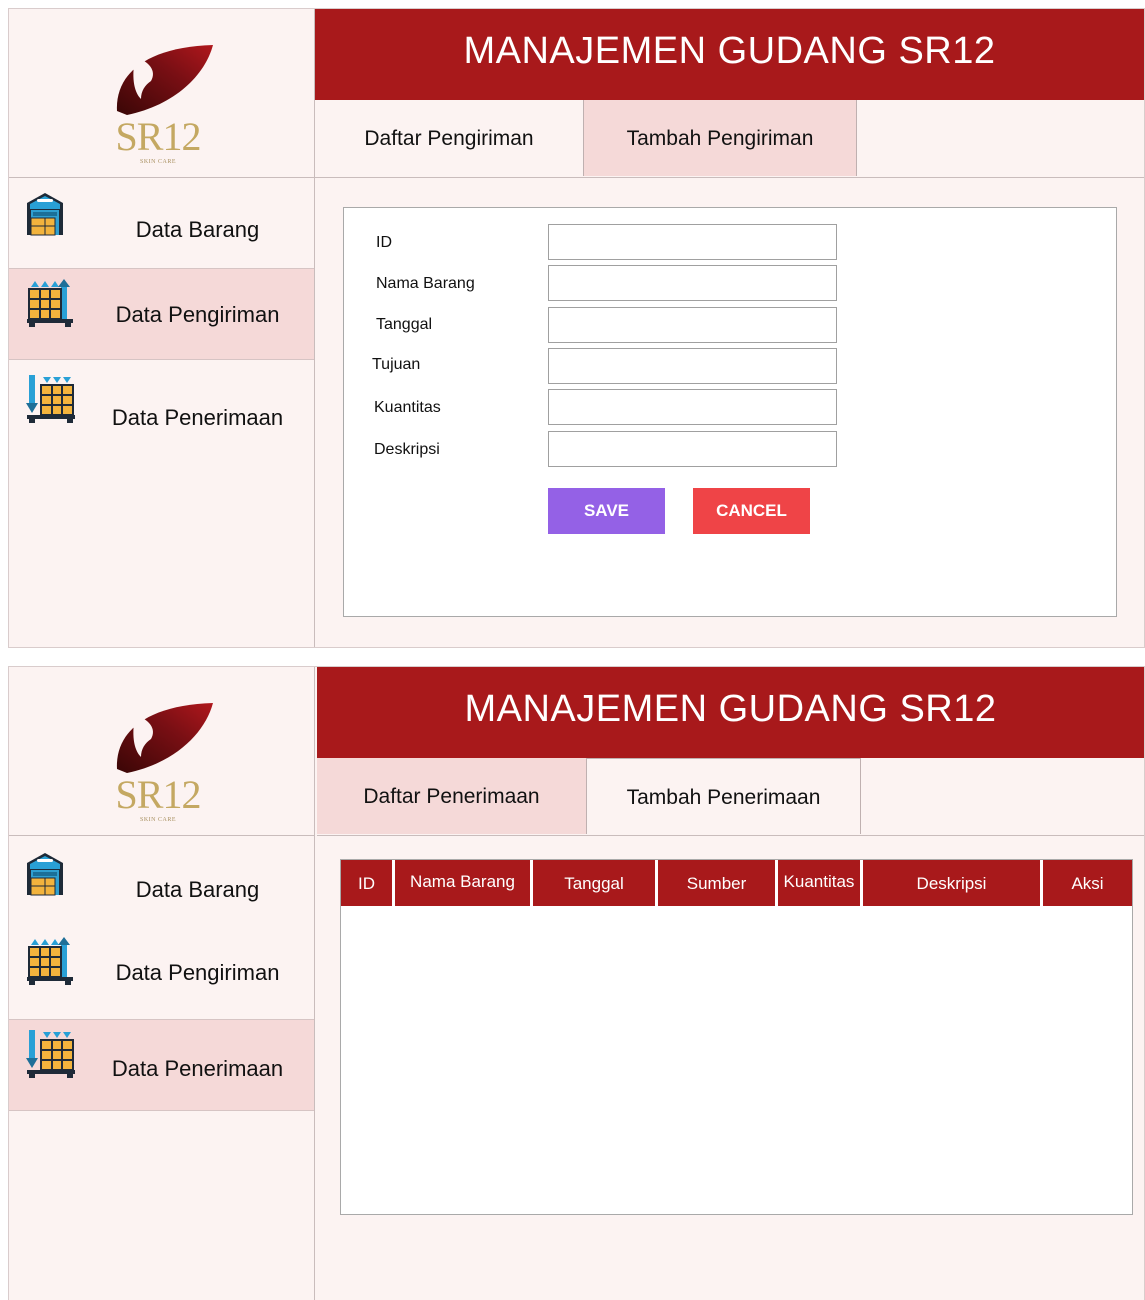 This screenshot has height=1300, width=1145. I want to click on field-label-deskripsi: Deskripsi, so click(407, 449).